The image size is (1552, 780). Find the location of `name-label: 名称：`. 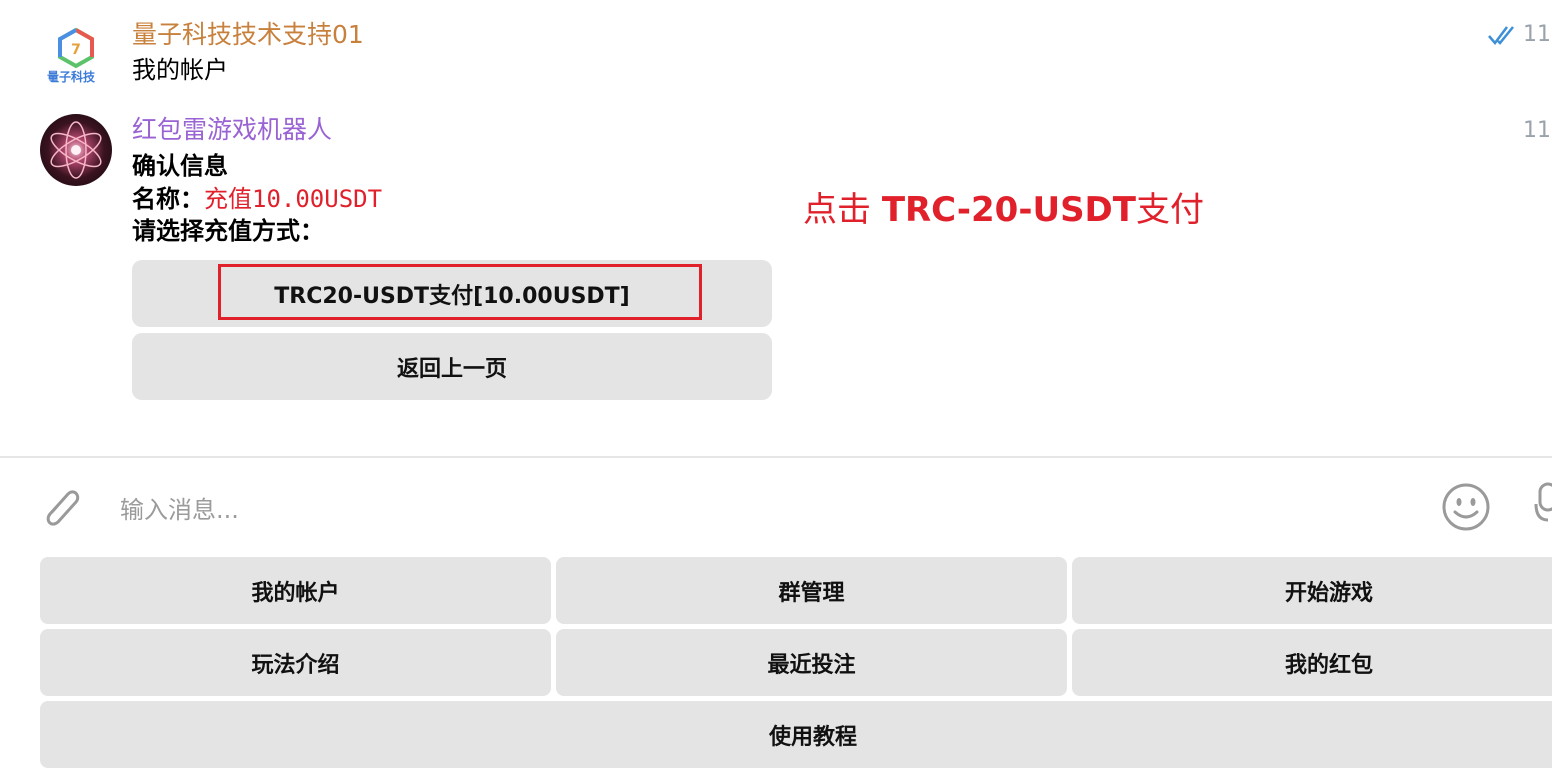

name-label: 名称： is located at coordinates (168, 199).